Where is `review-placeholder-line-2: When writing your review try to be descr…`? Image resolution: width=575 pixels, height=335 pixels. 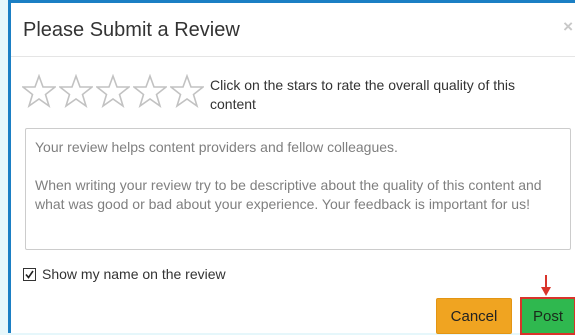 review-placeholder-line-2: When writing your review try to be descr… is located at coordinates (288, 194).